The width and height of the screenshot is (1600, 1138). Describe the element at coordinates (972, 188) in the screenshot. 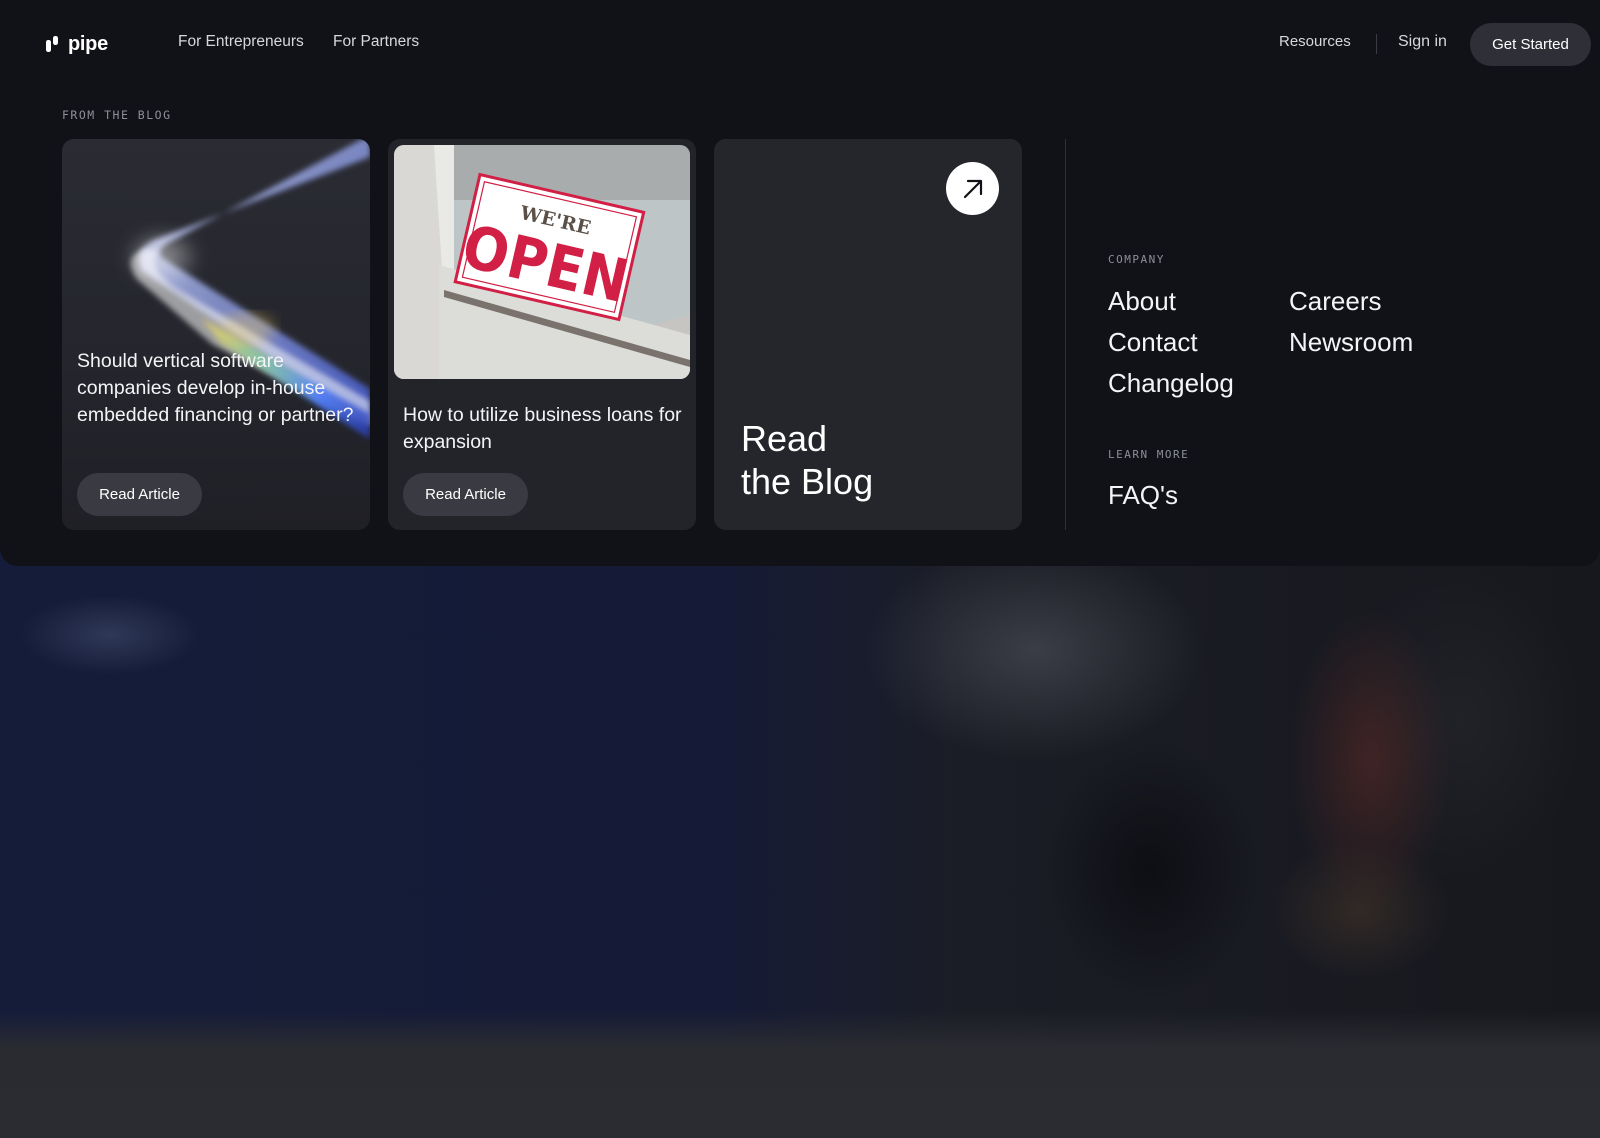

I see `arrow-up-right-icon` at that location.